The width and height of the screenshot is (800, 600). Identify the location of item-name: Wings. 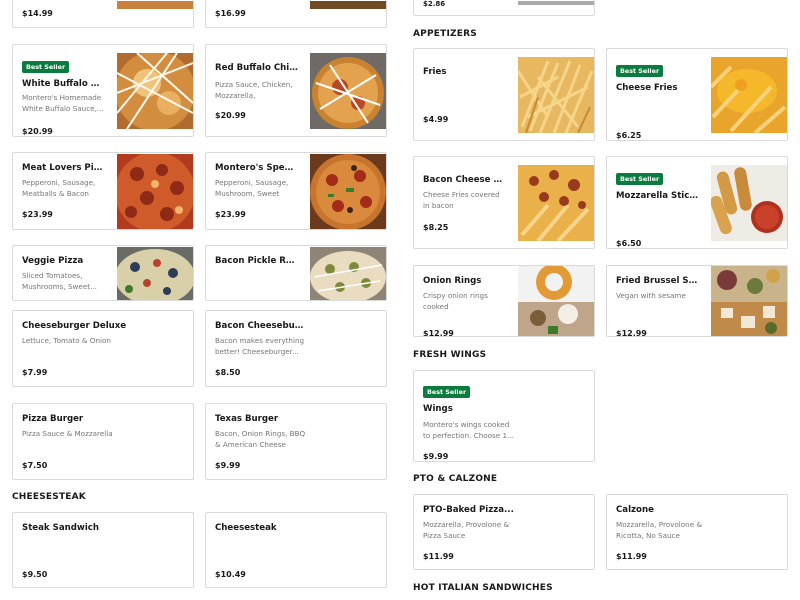
(438, 409).